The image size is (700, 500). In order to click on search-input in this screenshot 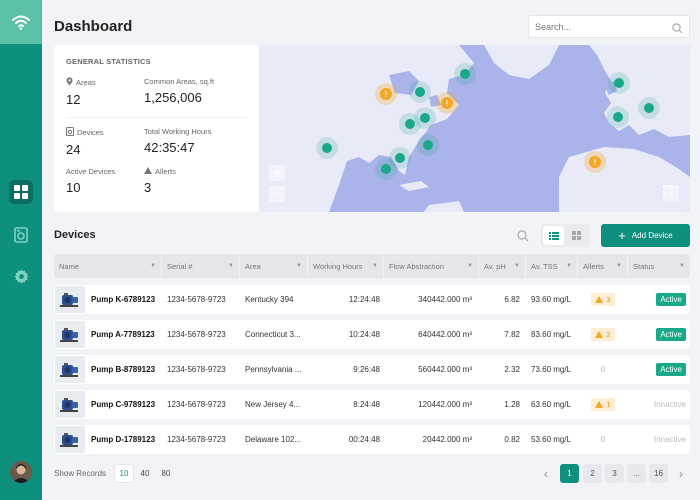, I will do `click(600, 26)`.